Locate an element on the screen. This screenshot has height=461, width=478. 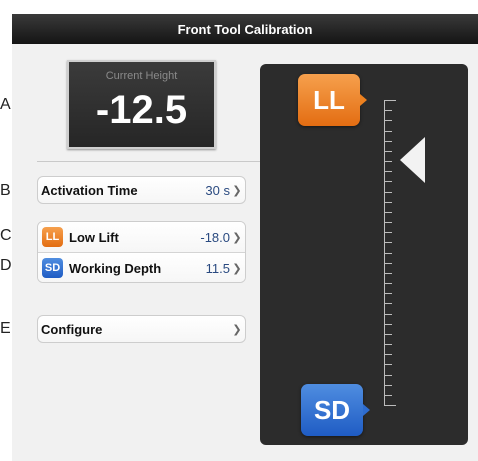
page-title: Front Tool Calibration is located at coordinates (245, 29).